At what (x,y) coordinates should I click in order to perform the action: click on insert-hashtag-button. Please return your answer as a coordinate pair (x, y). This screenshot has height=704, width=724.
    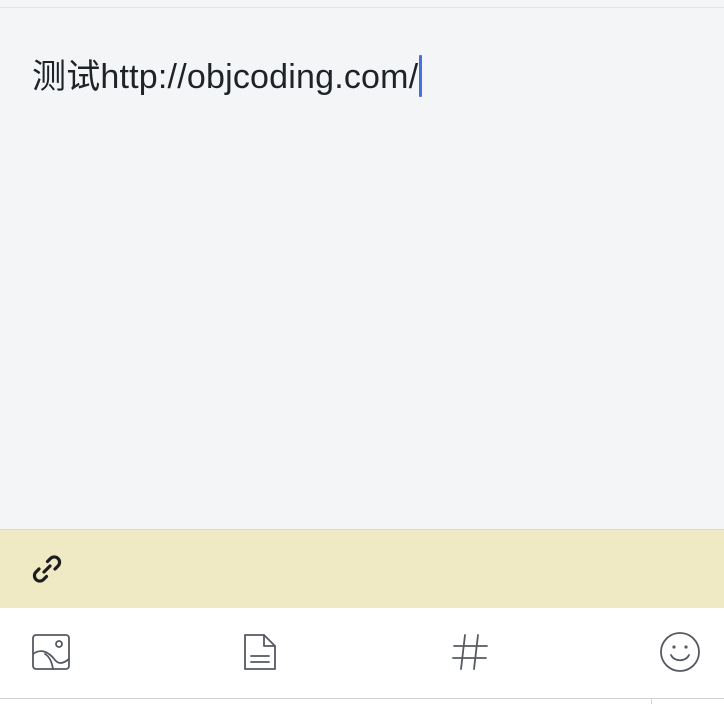
    Looking at the image, I should click on (470, 652).